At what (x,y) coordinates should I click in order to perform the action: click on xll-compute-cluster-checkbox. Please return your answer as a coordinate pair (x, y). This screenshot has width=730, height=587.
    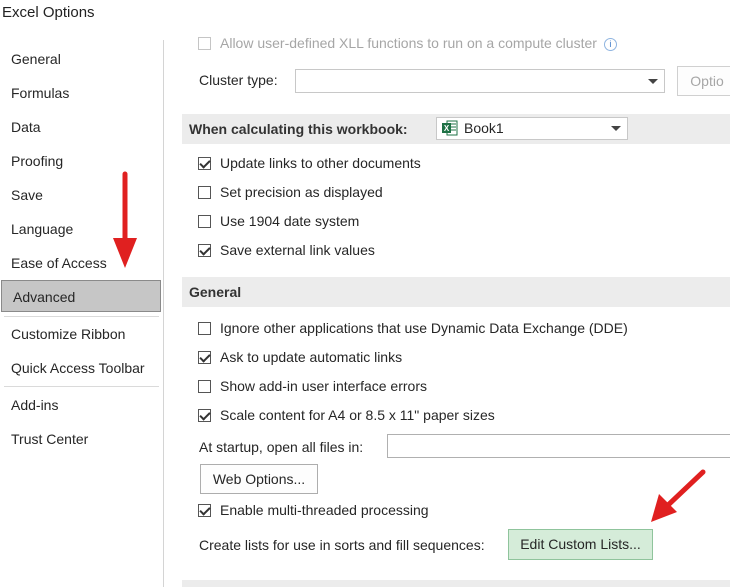
    Looking at the image, I should click on (204, 43).